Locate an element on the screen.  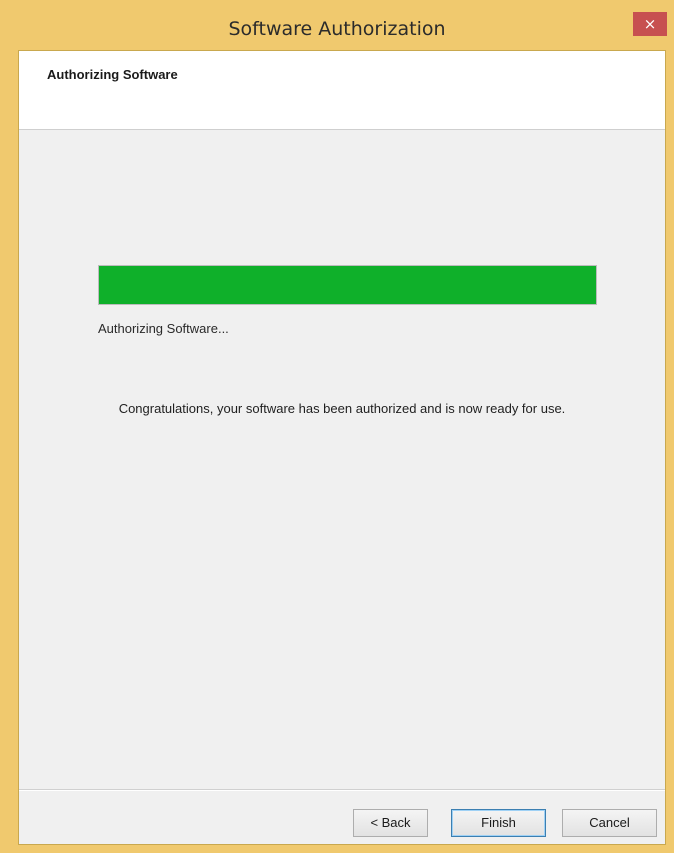
progress-bar-fill is located at coordinates (347, 285).